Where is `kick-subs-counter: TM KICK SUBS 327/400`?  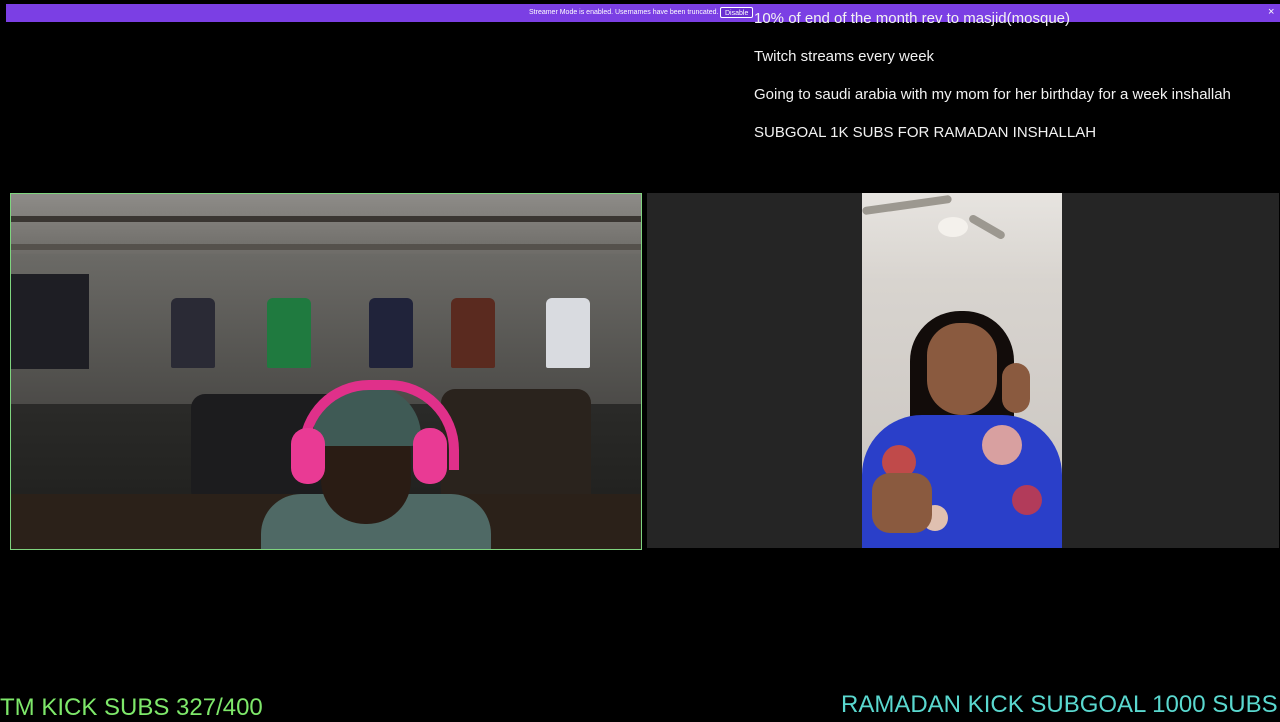 kick-subs-counter: TM KICK SUBS 327/400 is located at coordinates (131, 707).